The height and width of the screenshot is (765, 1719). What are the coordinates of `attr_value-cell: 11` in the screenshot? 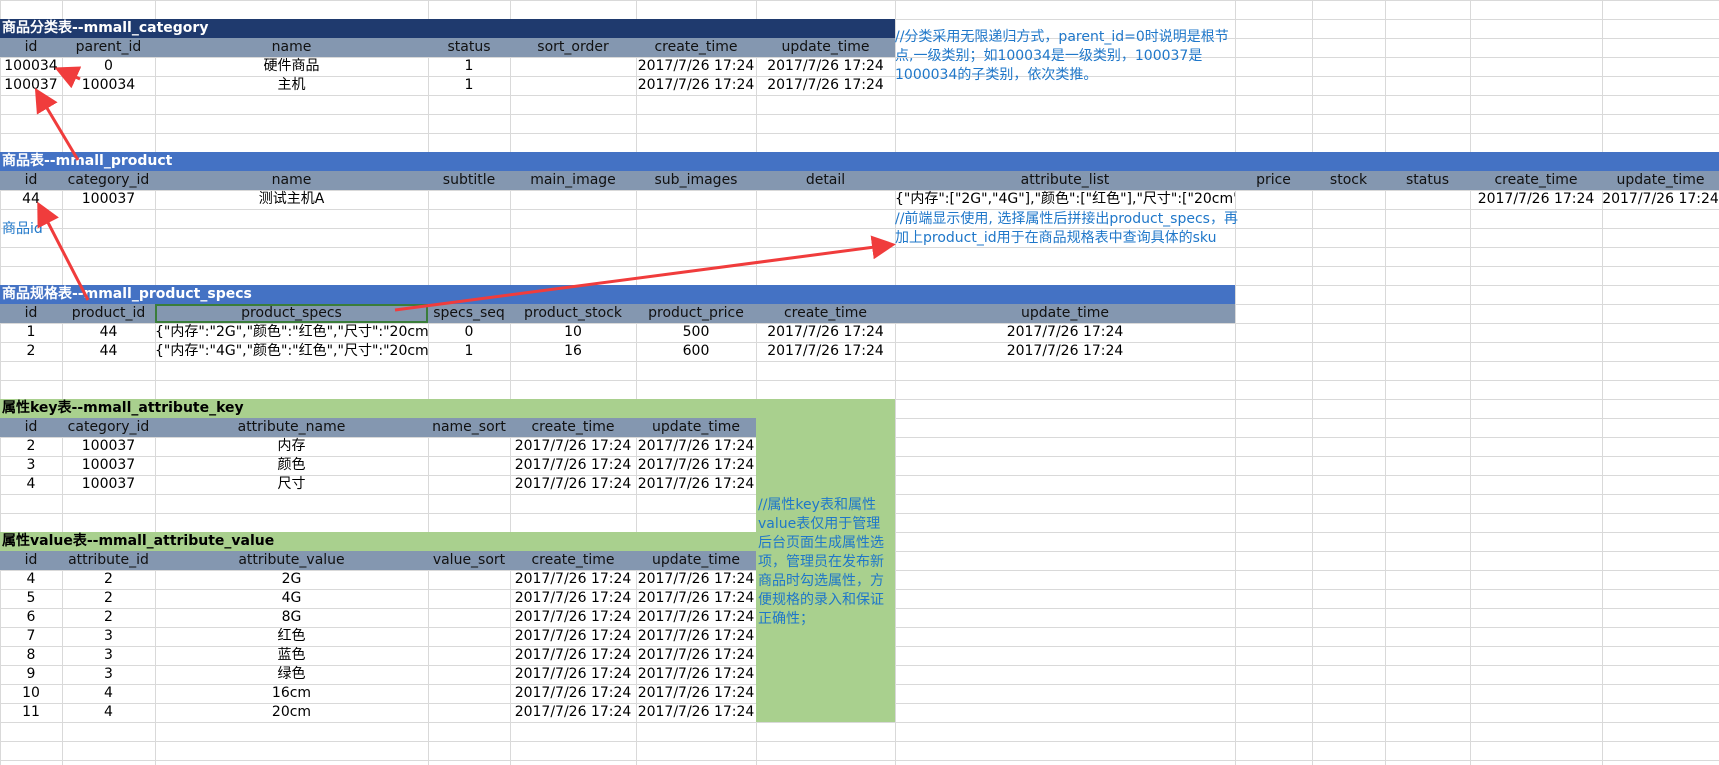 It's located at (31, 712).